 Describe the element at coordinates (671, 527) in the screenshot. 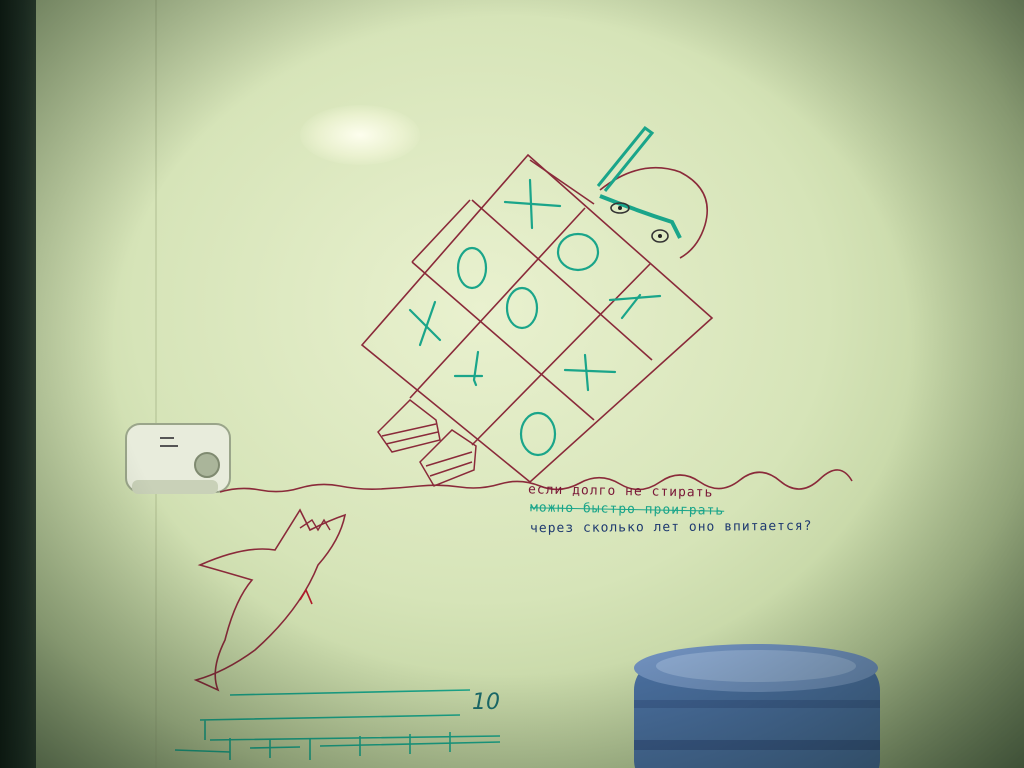

I see `note-line-3: через сколько лет оно впитается?` at that location.